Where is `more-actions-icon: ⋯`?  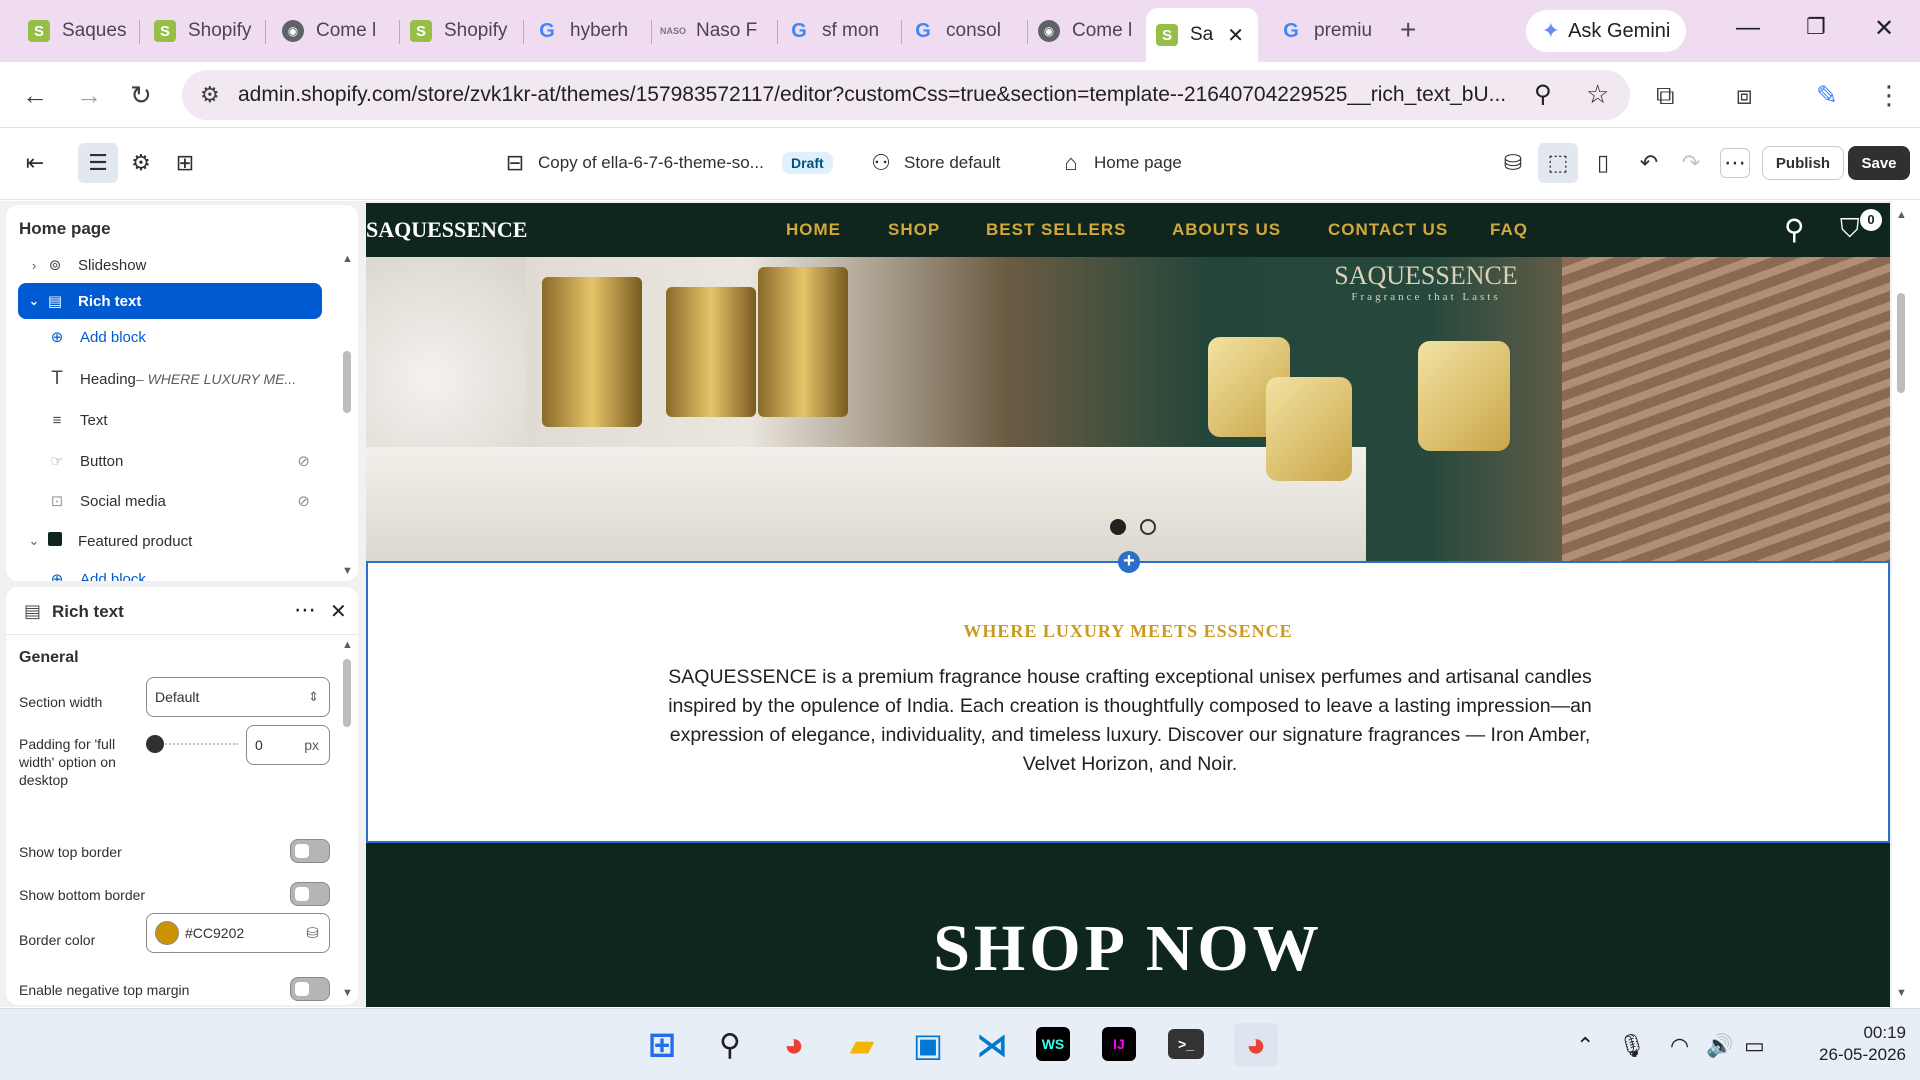 more-actions-icon: ⋯ is located at coordinates (1735, 163).